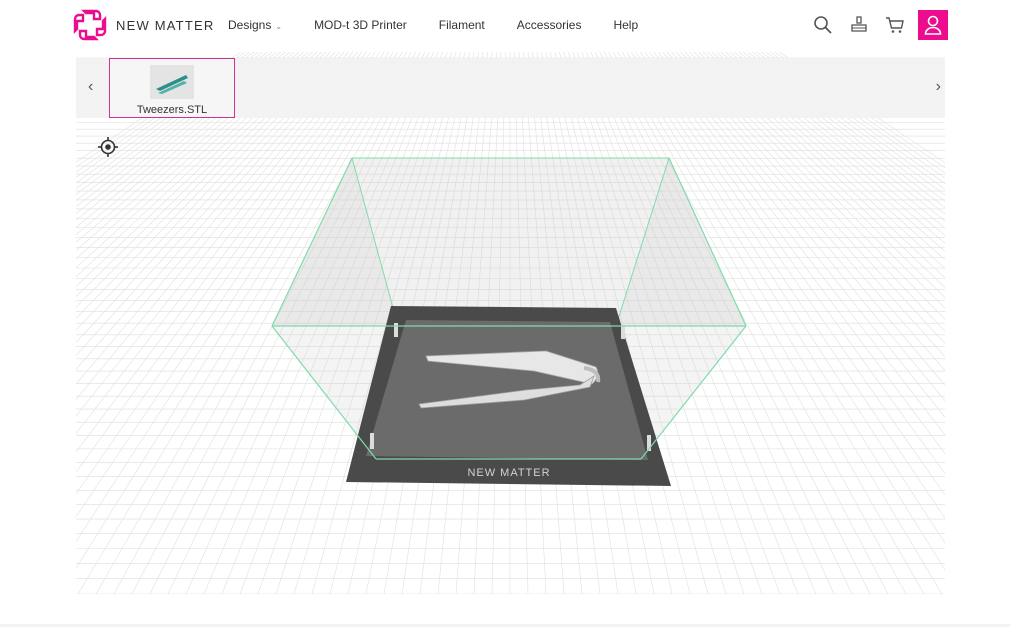  I want to click on bed-logo-text: NEW MATTER, so click(508, 473).